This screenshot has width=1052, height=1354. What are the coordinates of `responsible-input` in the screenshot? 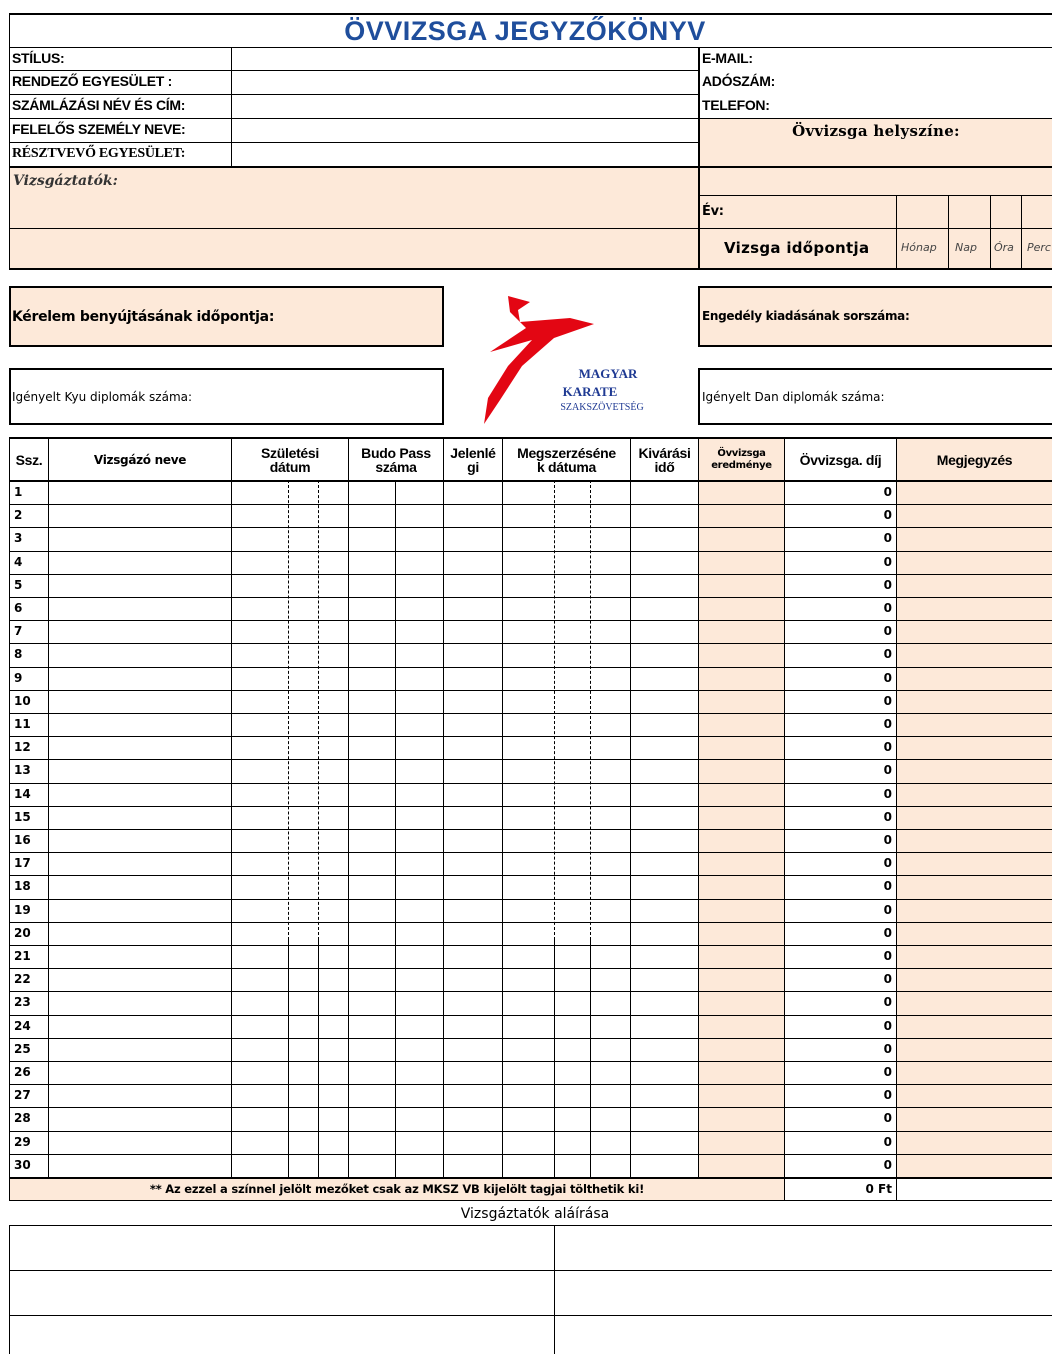 It's located at (464, 130).